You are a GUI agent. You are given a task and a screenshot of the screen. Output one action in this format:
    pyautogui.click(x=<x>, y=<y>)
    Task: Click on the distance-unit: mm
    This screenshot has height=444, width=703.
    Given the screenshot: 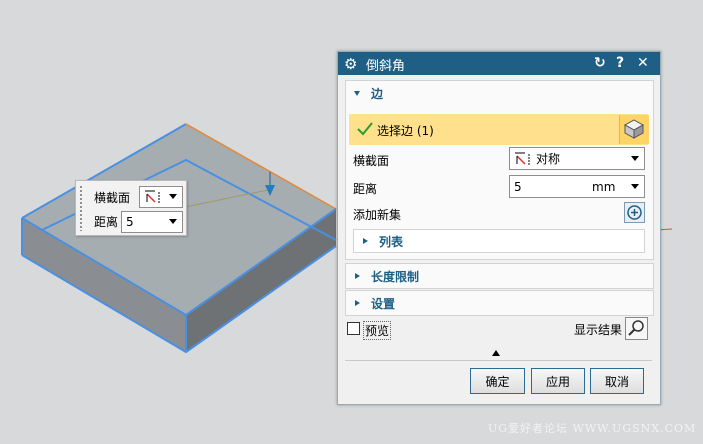 What is the action you would take?
    pyautogui.click(x=604, y=187)
    